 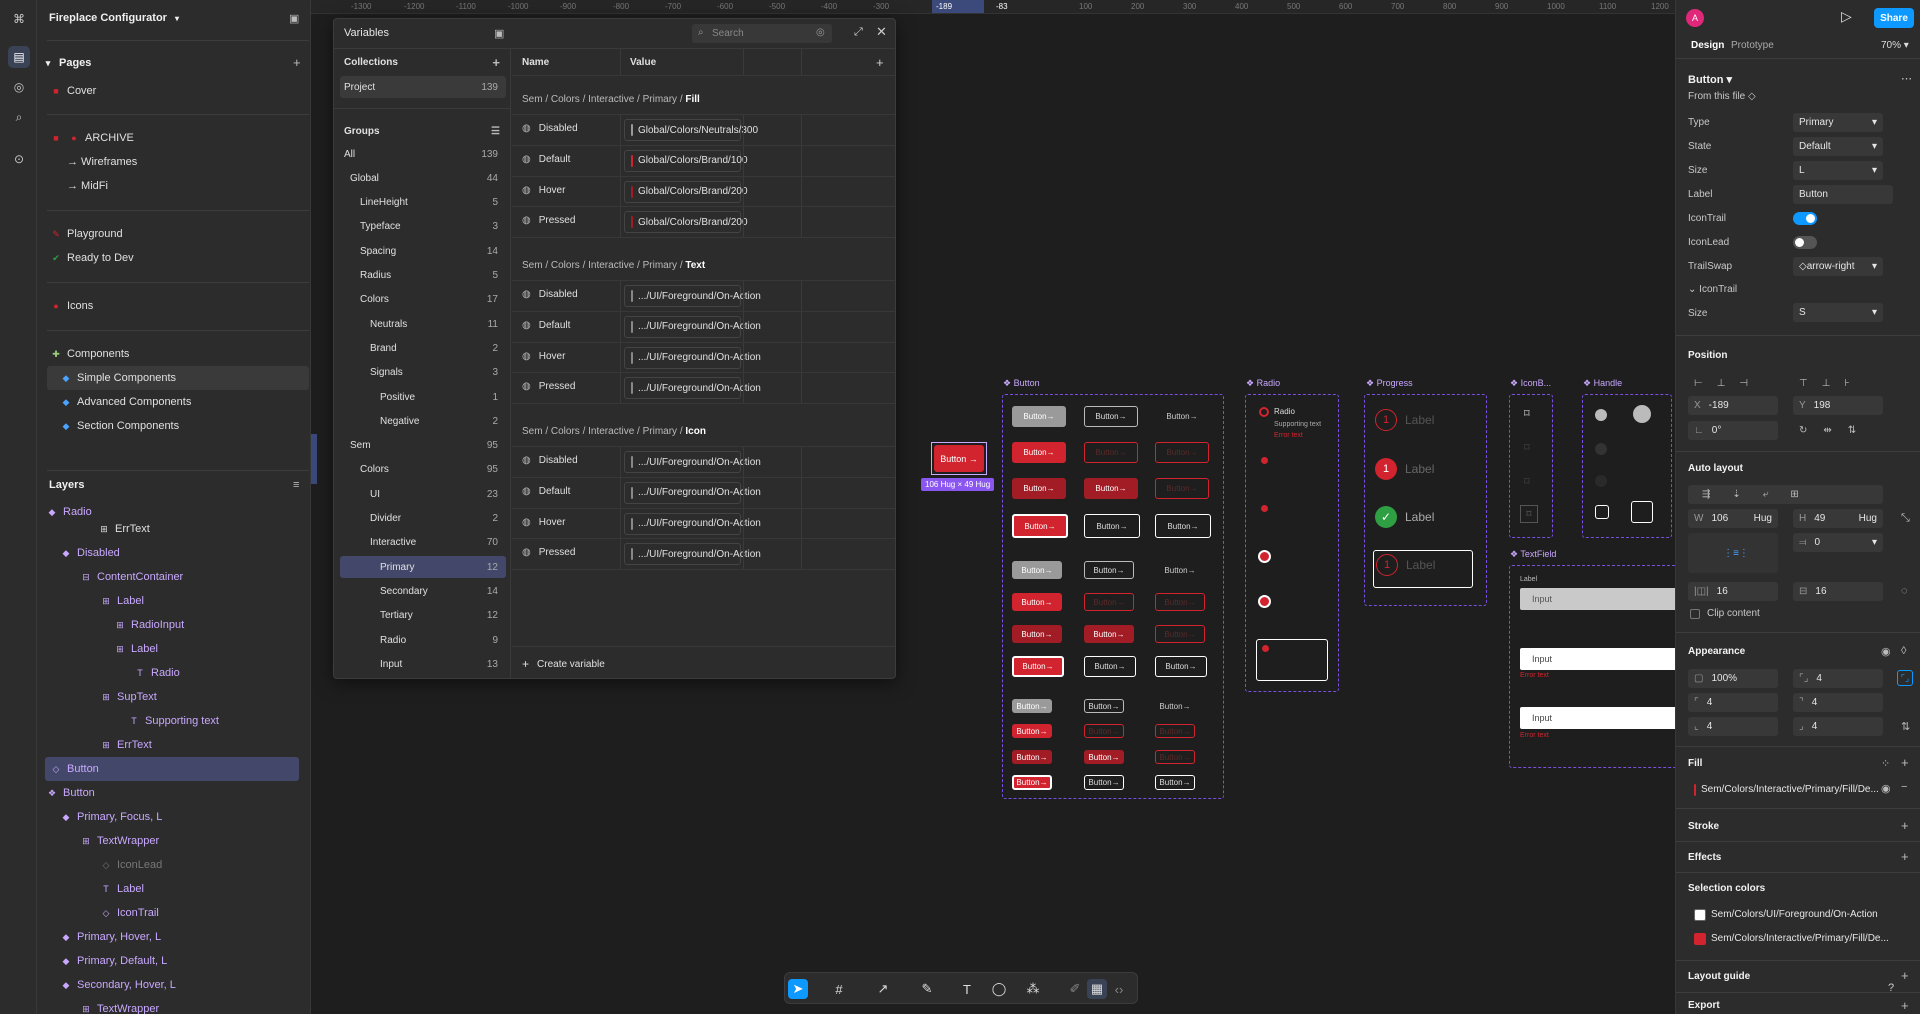 I want to click on group-item: Tertiary 12, so click(x=420, y=616).